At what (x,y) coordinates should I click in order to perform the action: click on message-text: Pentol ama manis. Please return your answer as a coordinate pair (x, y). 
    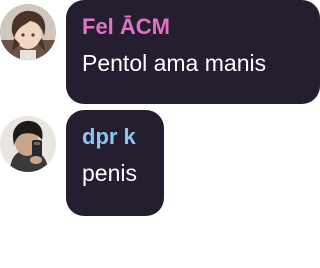
    Looking at the image, I should click on (174, 63).